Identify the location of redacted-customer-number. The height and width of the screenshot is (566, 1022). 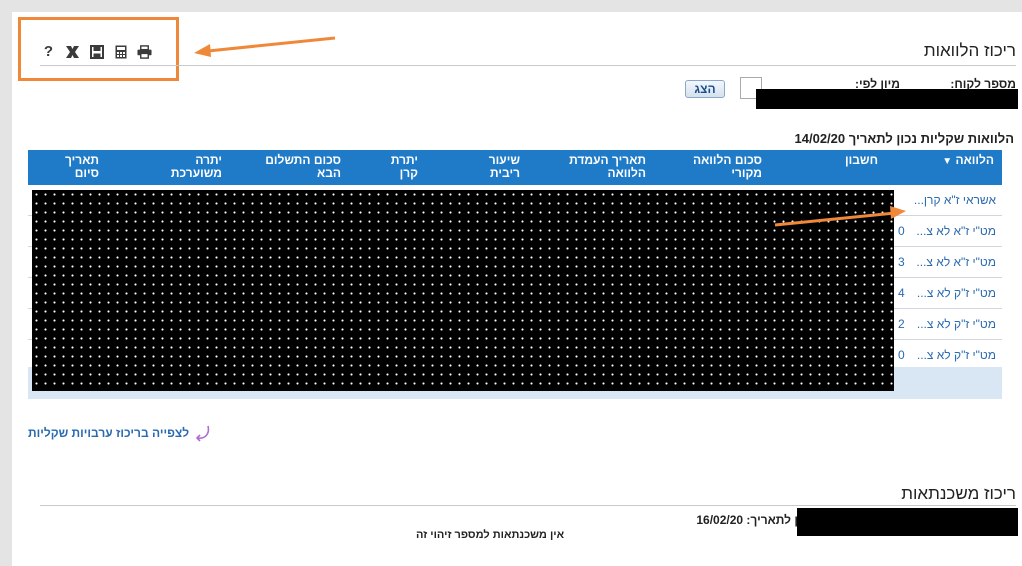
(887, 99).